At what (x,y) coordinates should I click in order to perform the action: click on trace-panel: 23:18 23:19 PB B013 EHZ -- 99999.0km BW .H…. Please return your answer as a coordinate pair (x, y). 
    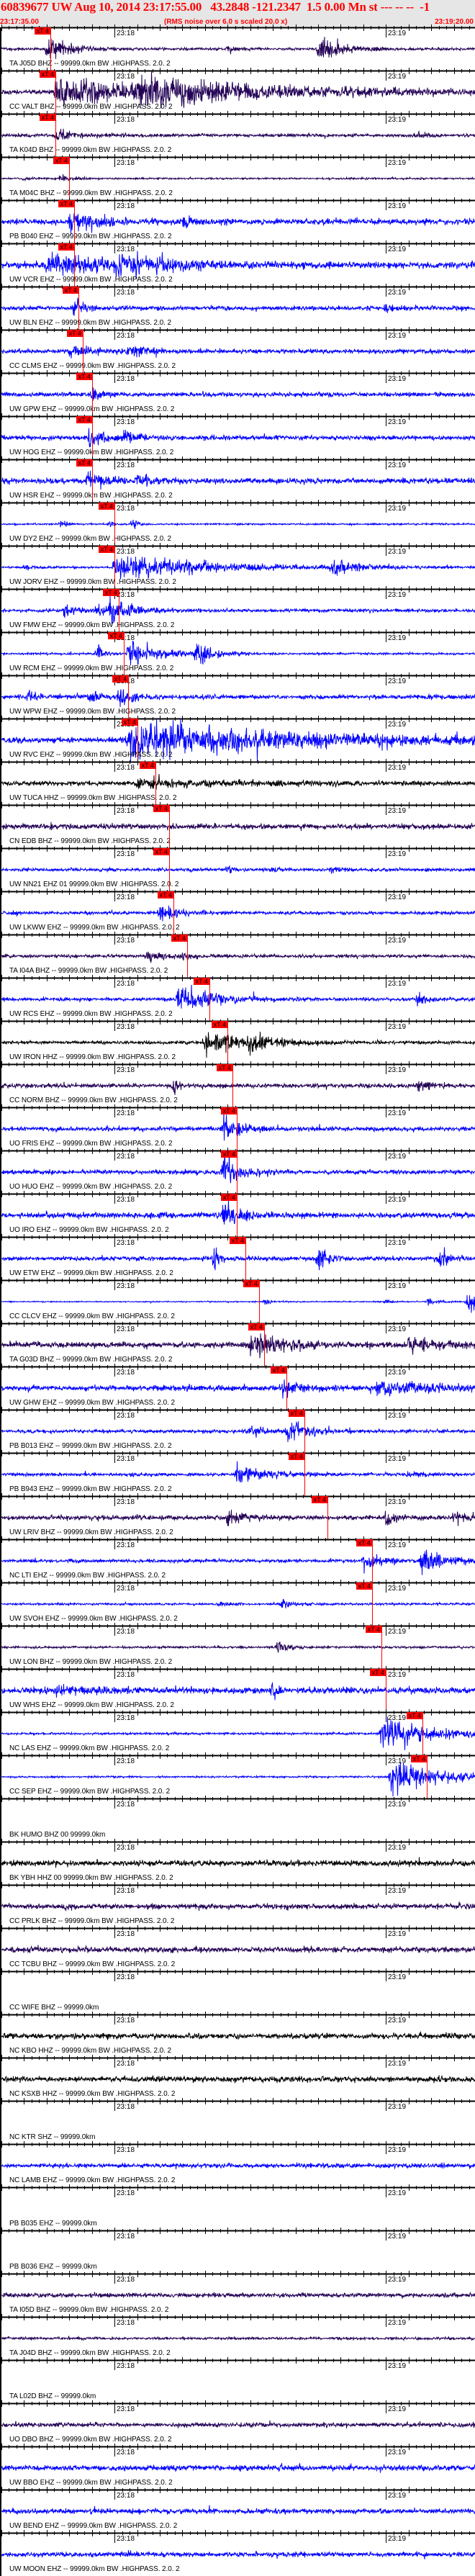
    Looking at the image, I should click on (238, 1430).